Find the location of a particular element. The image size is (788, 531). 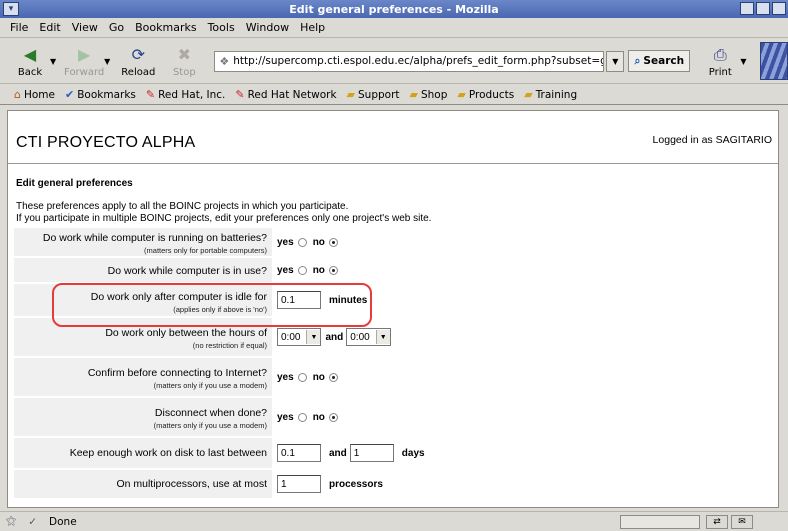

bookmarks-icon: ✔ is located at coordinates (70, 94).